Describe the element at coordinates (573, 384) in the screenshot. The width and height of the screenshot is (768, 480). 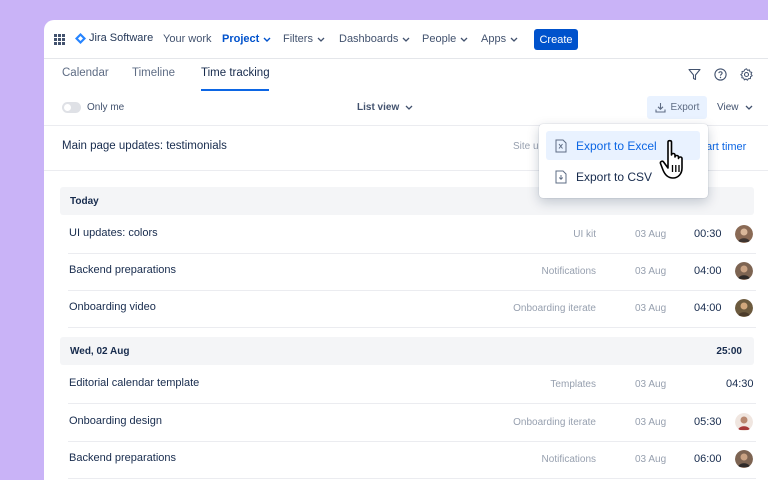
I see `task-project: Templates` at that location.